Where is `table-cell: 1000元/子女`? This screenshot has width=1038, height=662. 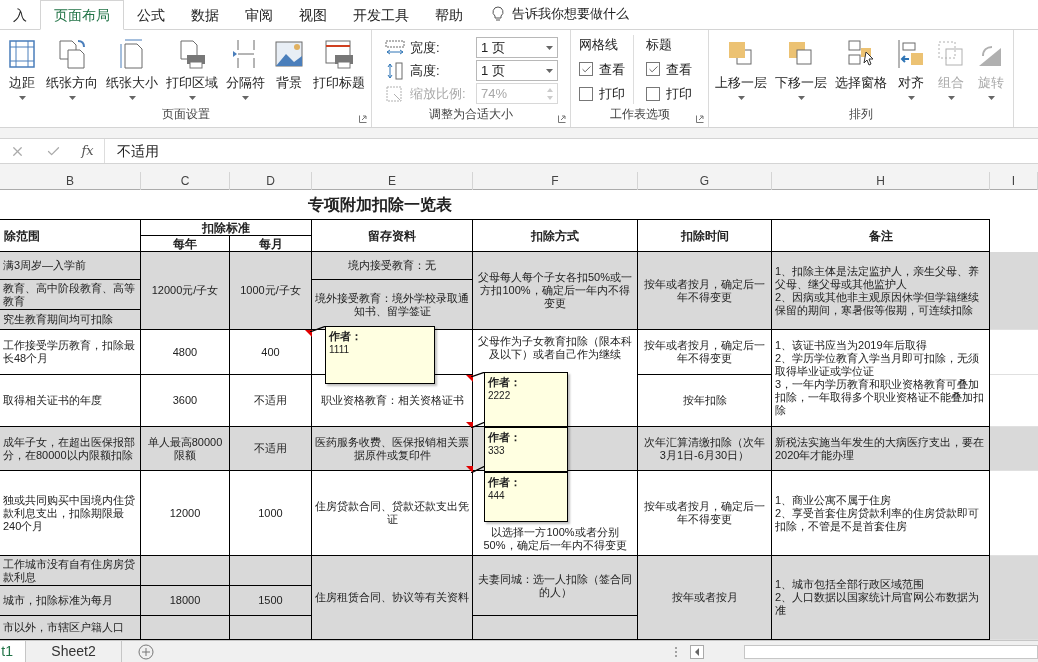 table-cell: 1000元/子女 is located at coordinates (271, 291).